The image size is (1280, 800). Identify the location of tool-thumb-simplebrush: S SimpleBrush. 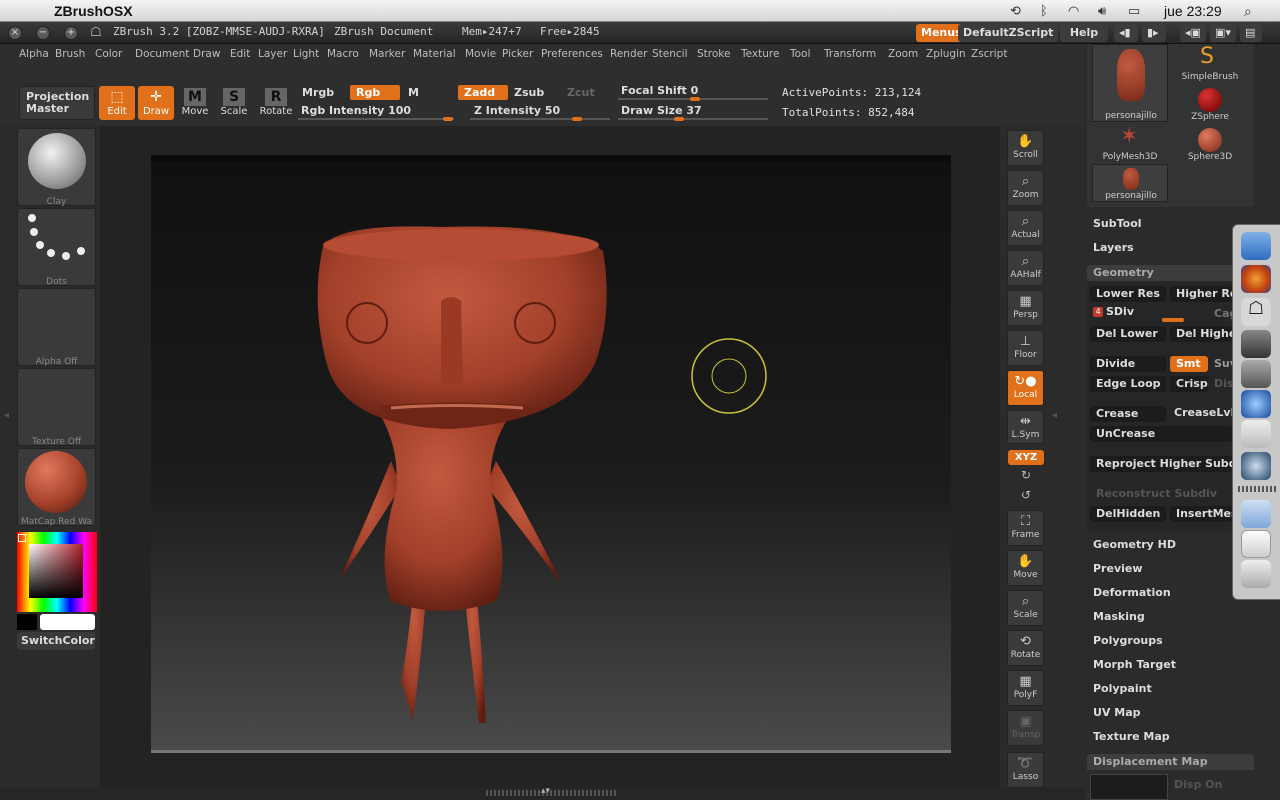
(1210, 63).